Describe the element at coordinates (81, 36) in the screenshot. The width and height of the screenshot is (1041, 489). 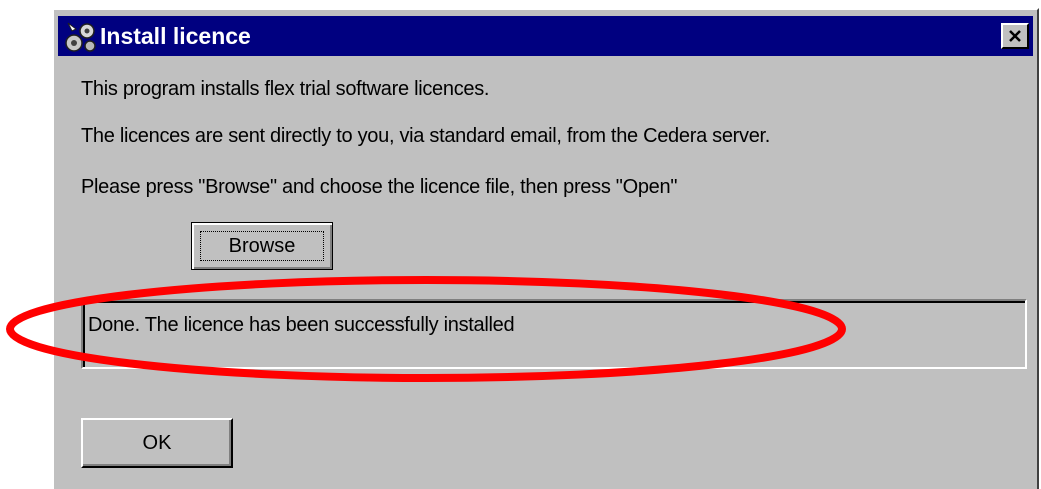
I see `app-icon` at that location.